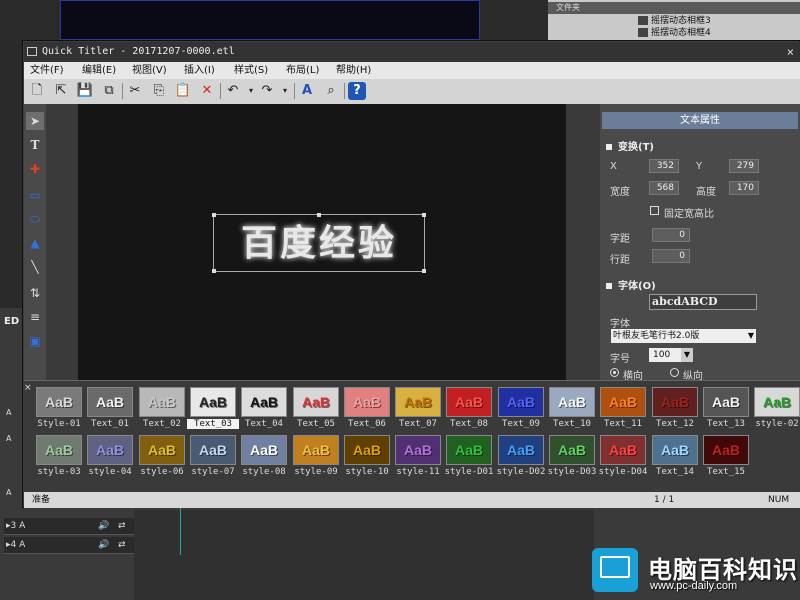 The height and width of the screenshot is (600, 800). What do you see at coordinates (61, 91) in the screenshot?
I see `open-icon: ⇱` at bounding box center [61, 91].